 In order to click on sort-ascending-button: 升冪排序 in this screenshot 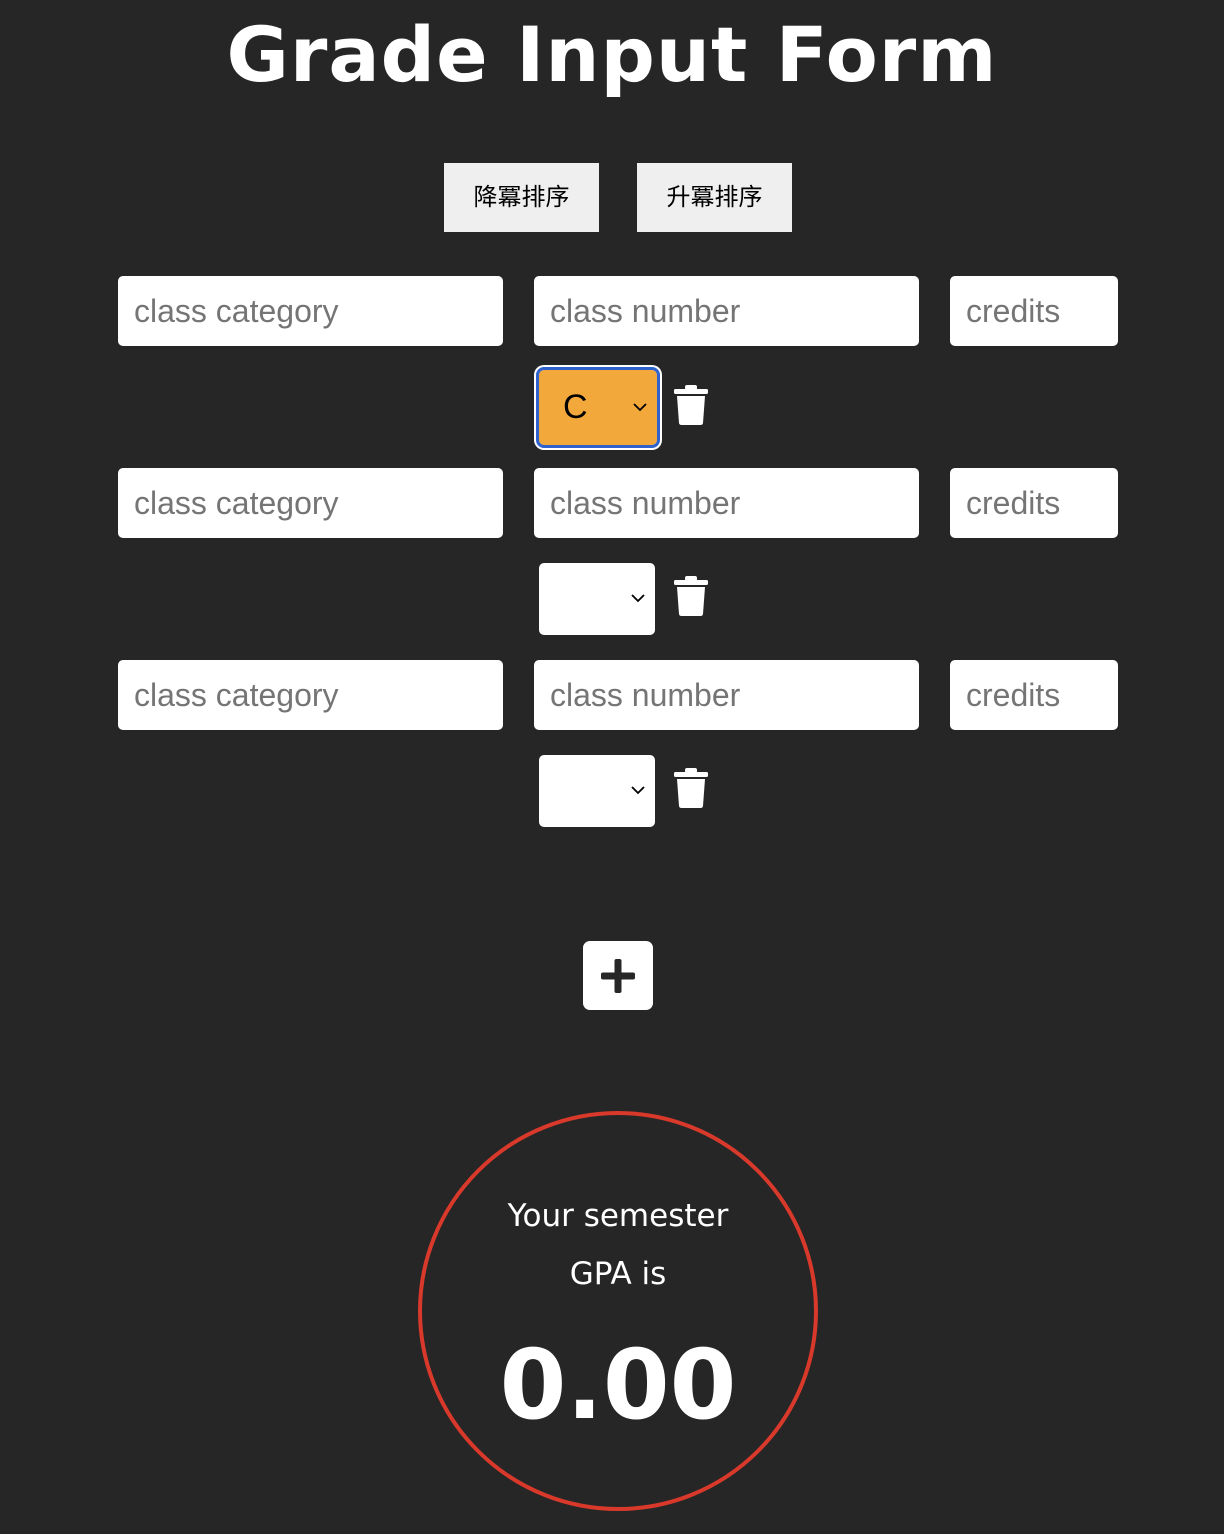, I will do `click(714, 197)`.